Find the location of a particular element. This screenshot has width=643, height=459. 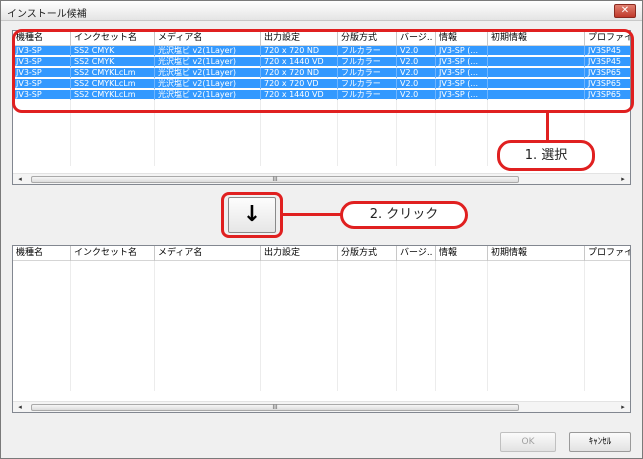

down-arrow-icon: ↓ is located at coordinates (252, 214).